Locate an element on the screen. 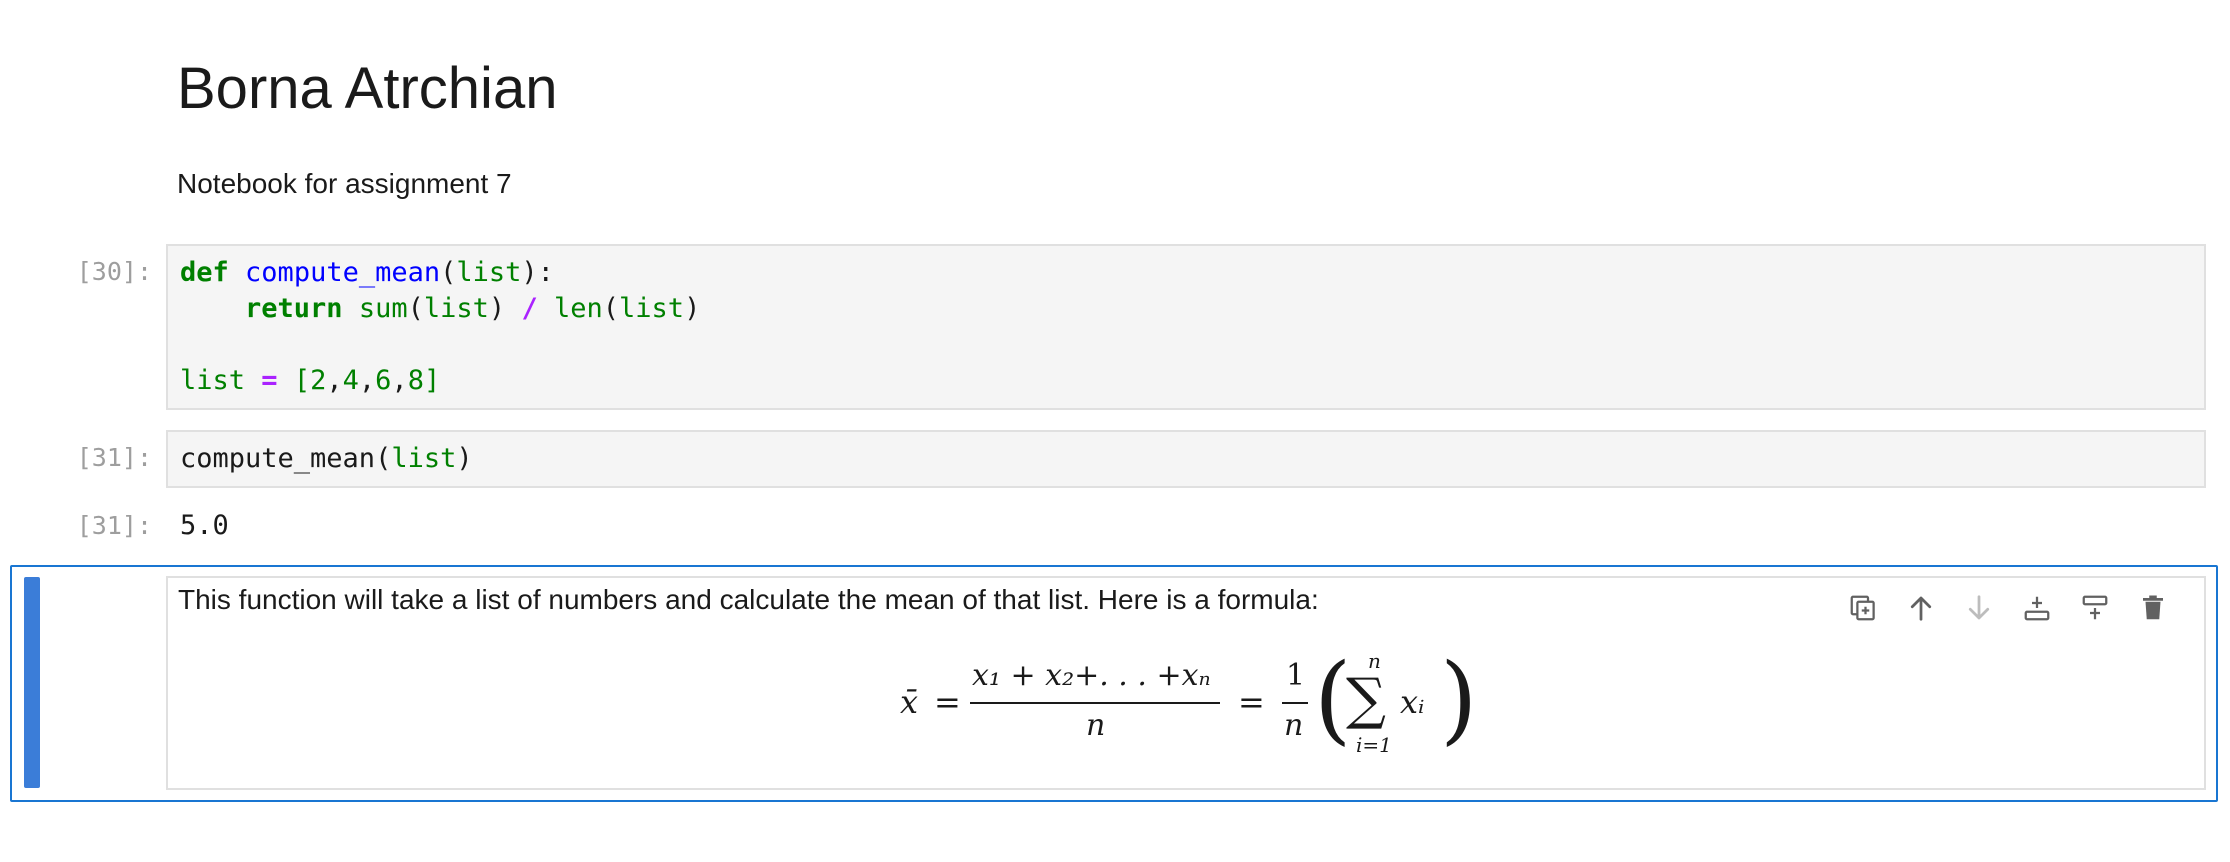 This screenshot has width=2230, height=862. formula-denominator: n is located at coordinates (1096, 725).